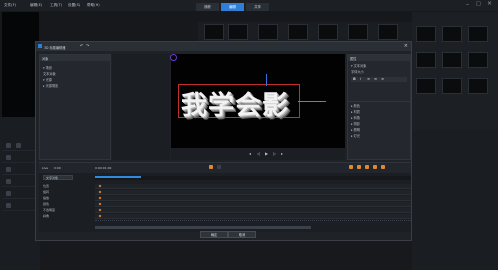  I want to click on prop-font-size: 字体大小, so click(357, 71).